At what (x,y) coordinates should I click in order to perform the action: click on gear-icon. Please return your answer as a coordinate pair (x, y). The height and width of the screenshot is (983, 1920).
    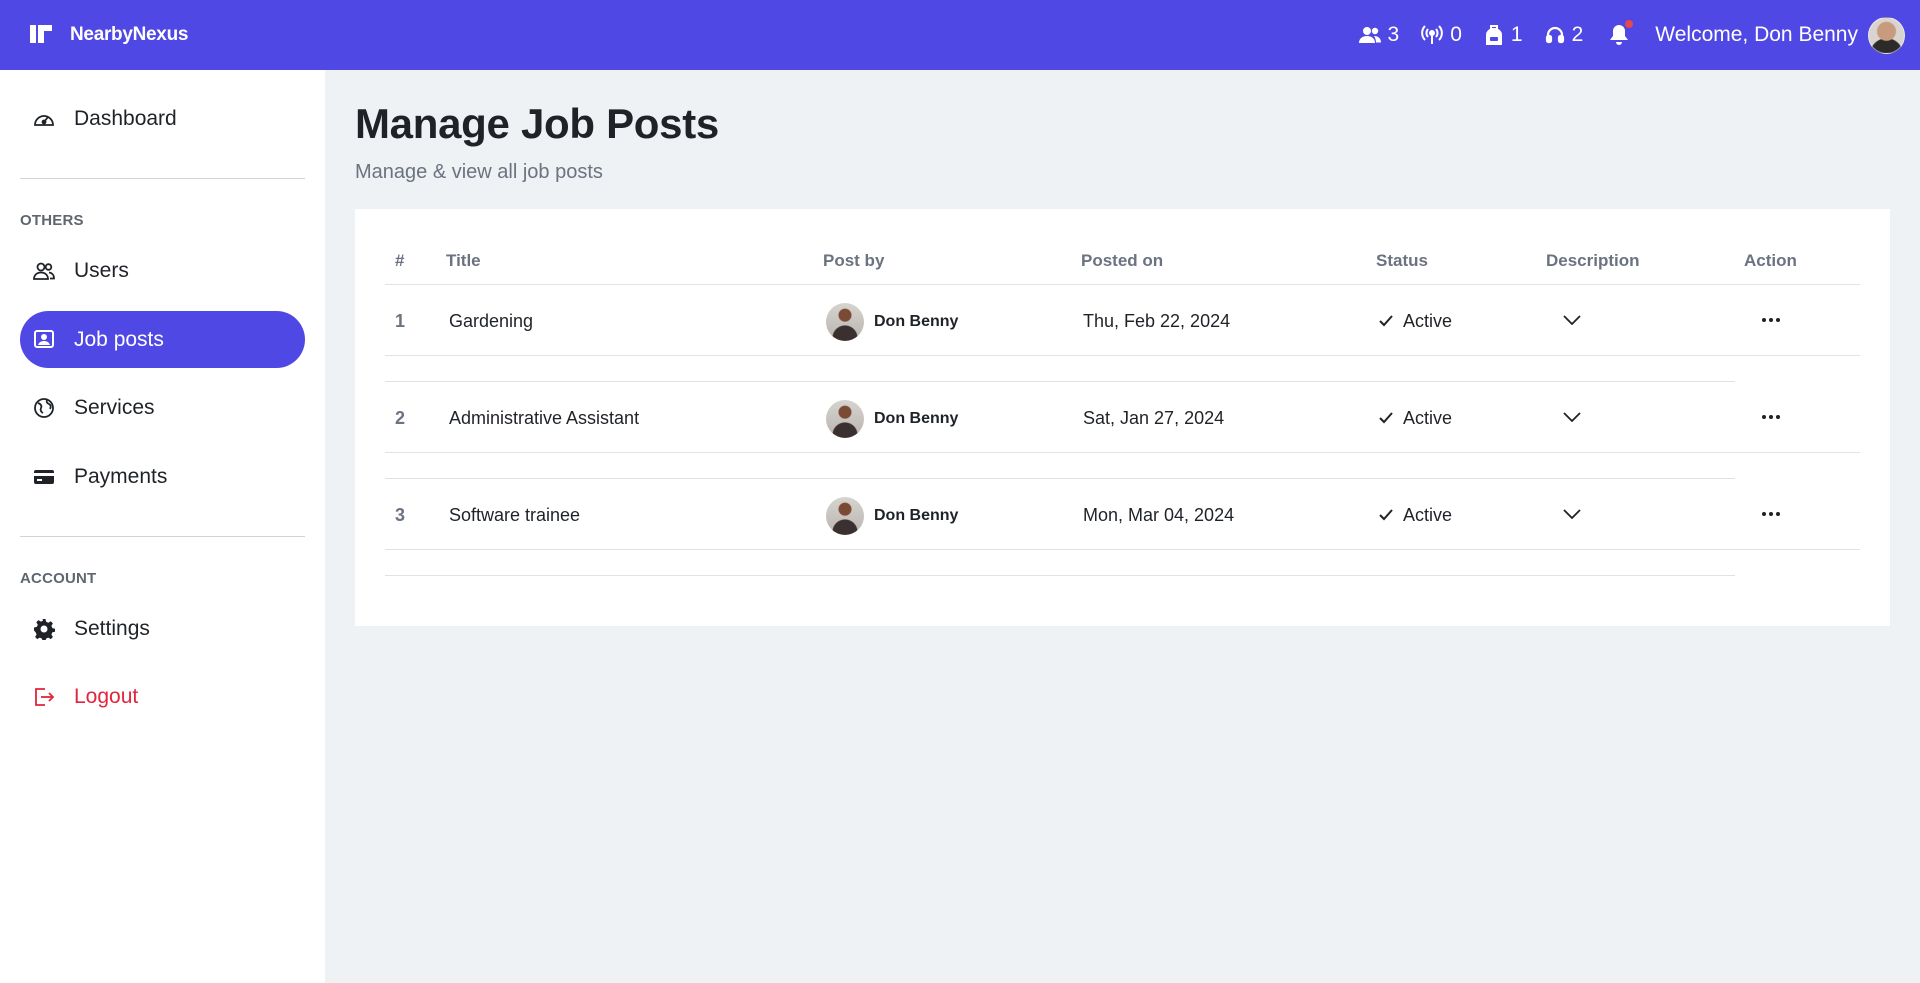
    Looking at the image, I should click on (44, 629).